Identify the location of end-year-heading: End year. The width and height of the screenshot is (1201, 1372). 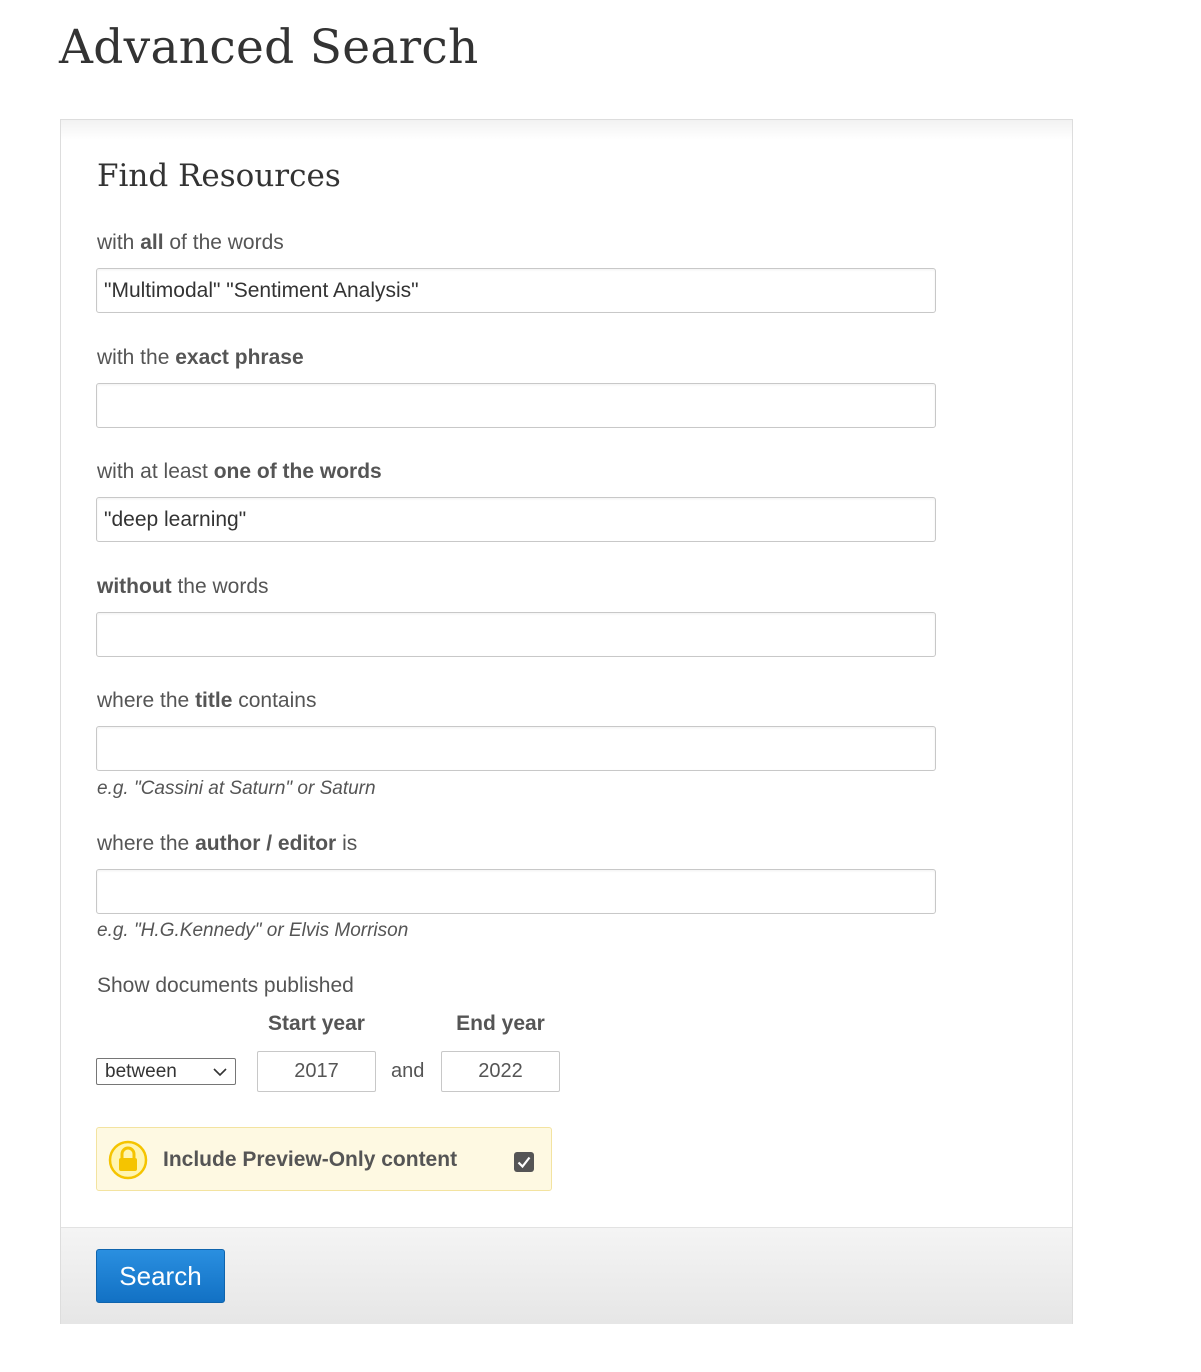
(500, 1023).